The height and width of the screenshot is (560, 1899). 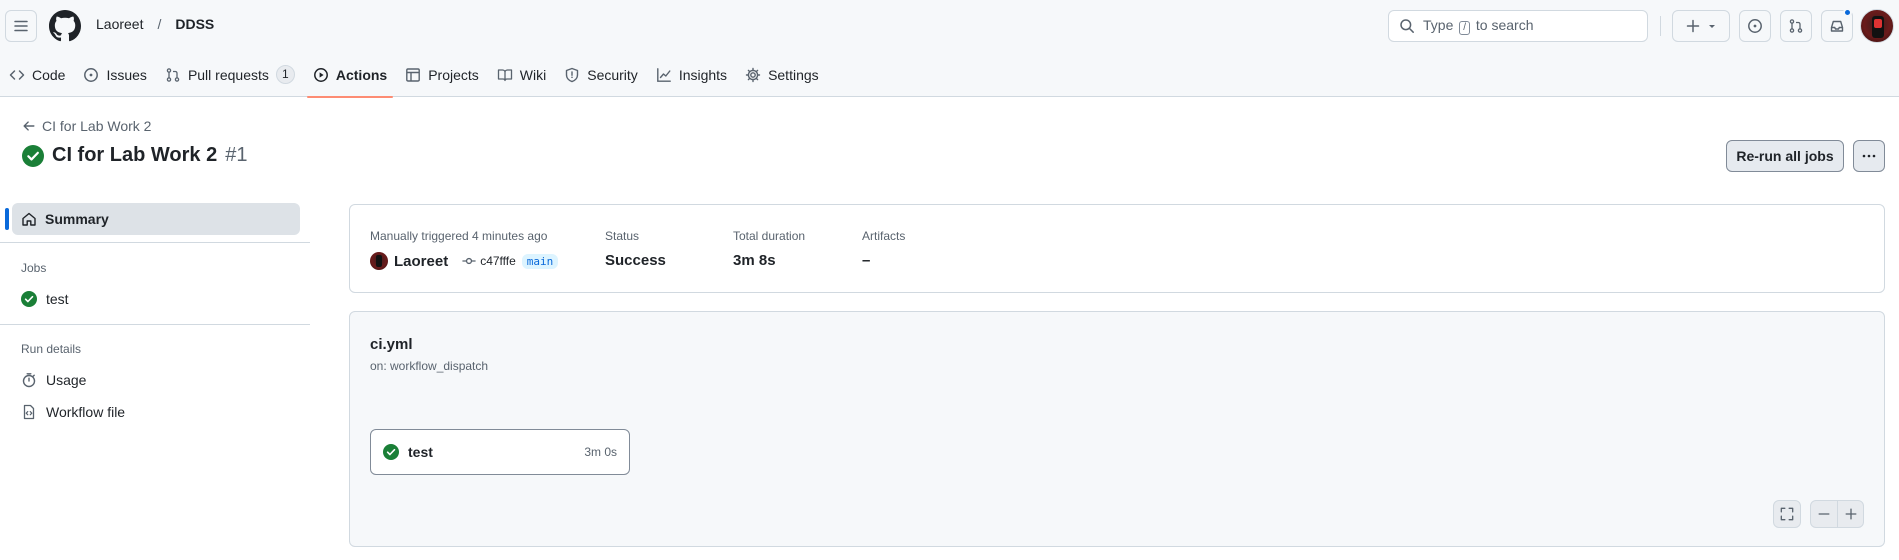 I want to click on table-icon, so click(x=413, y=74).